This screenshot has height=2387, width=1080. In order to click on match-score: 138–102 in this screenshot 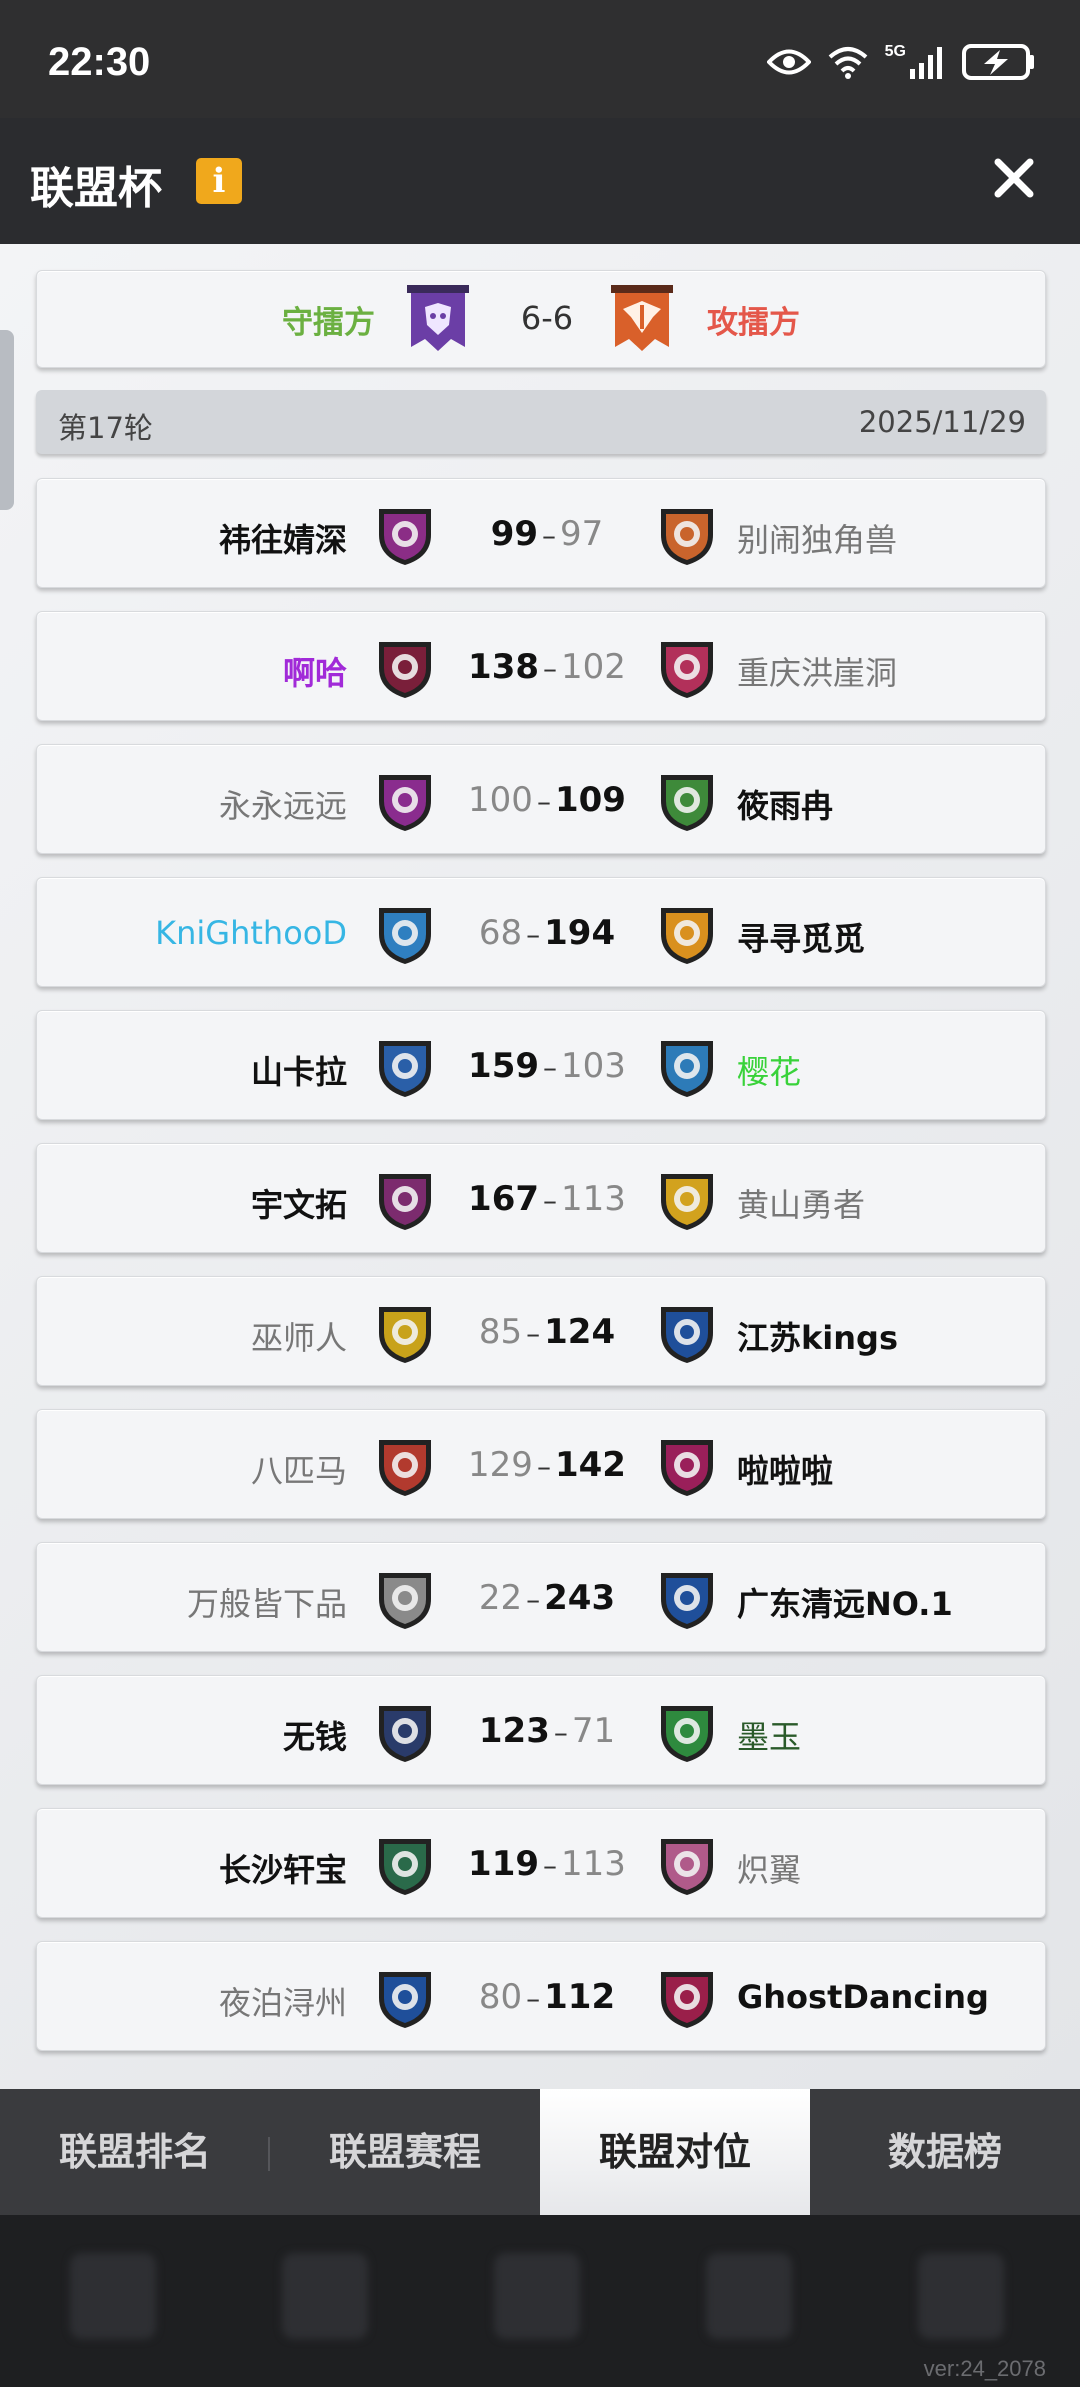, I will do `click(547, 667)`.